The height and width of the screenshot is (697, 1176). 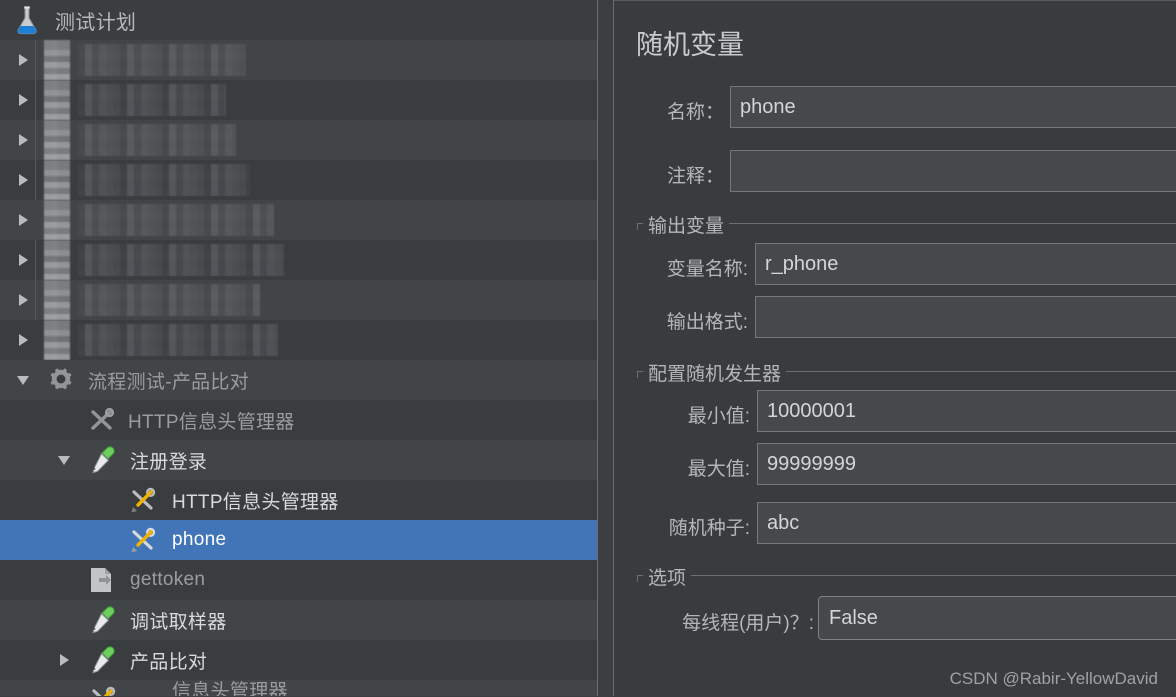 I want to click on divider-line, so click(x=597, y=348).